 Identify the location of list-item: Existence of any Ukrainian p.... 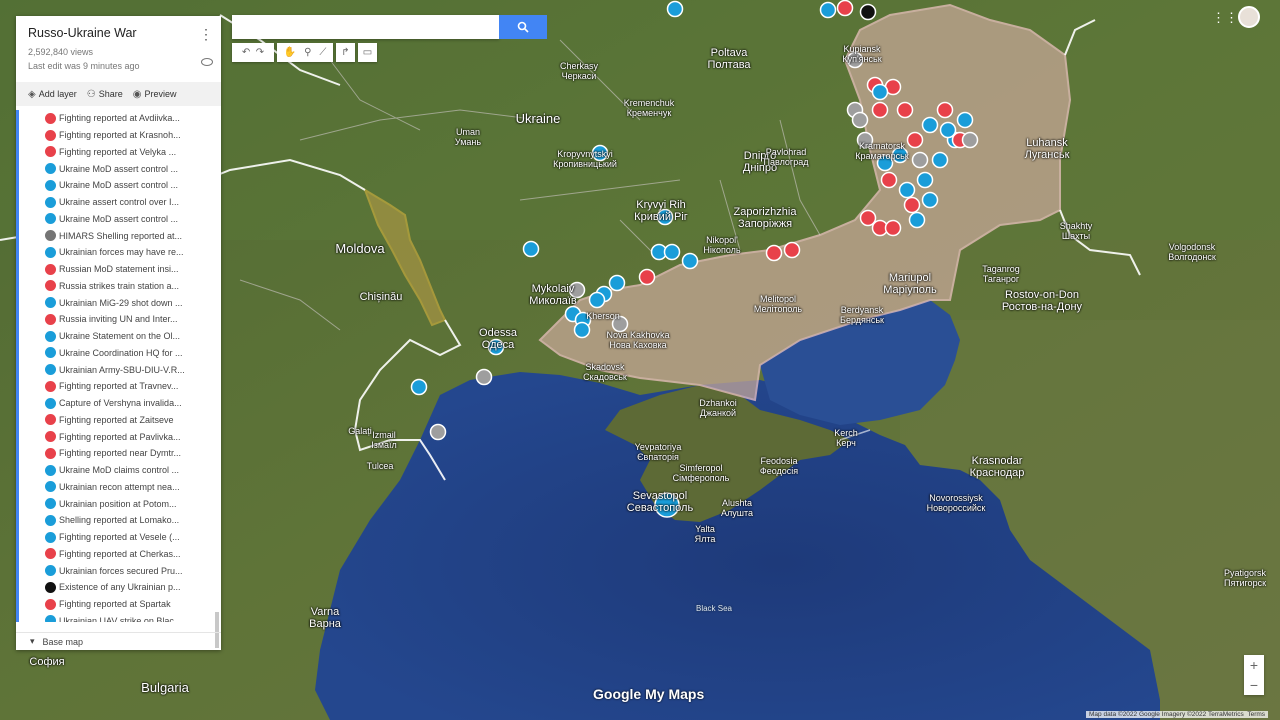
(120, 587).